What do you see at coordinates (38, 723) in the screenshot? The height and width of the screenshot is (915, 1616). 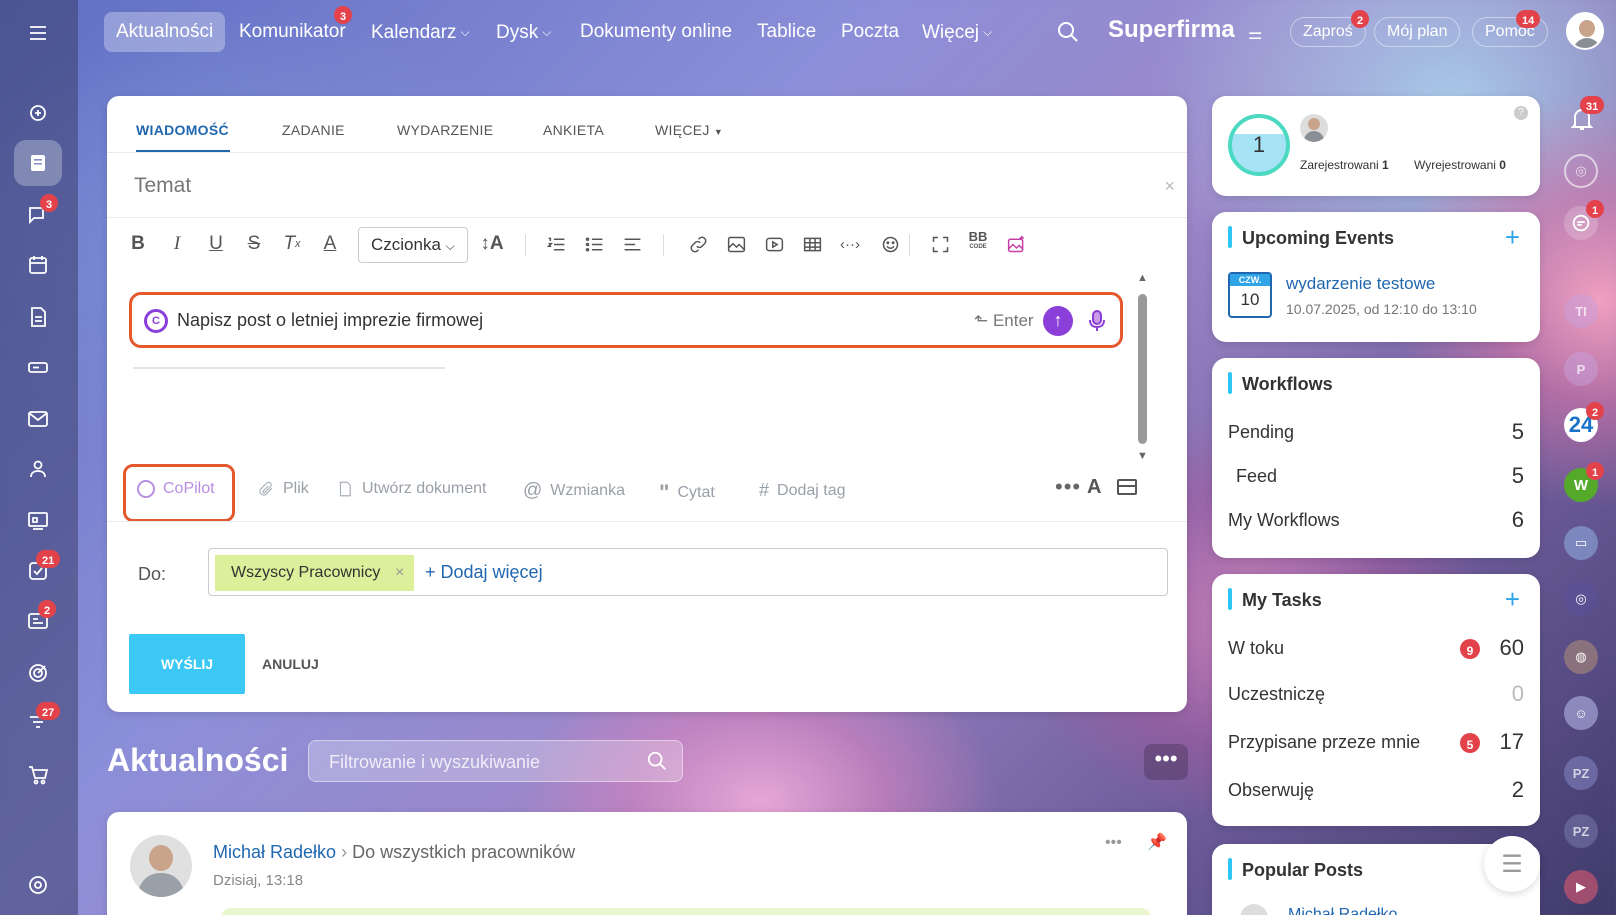 I see `projects-icon: 27` at bounding box center [38, 723].